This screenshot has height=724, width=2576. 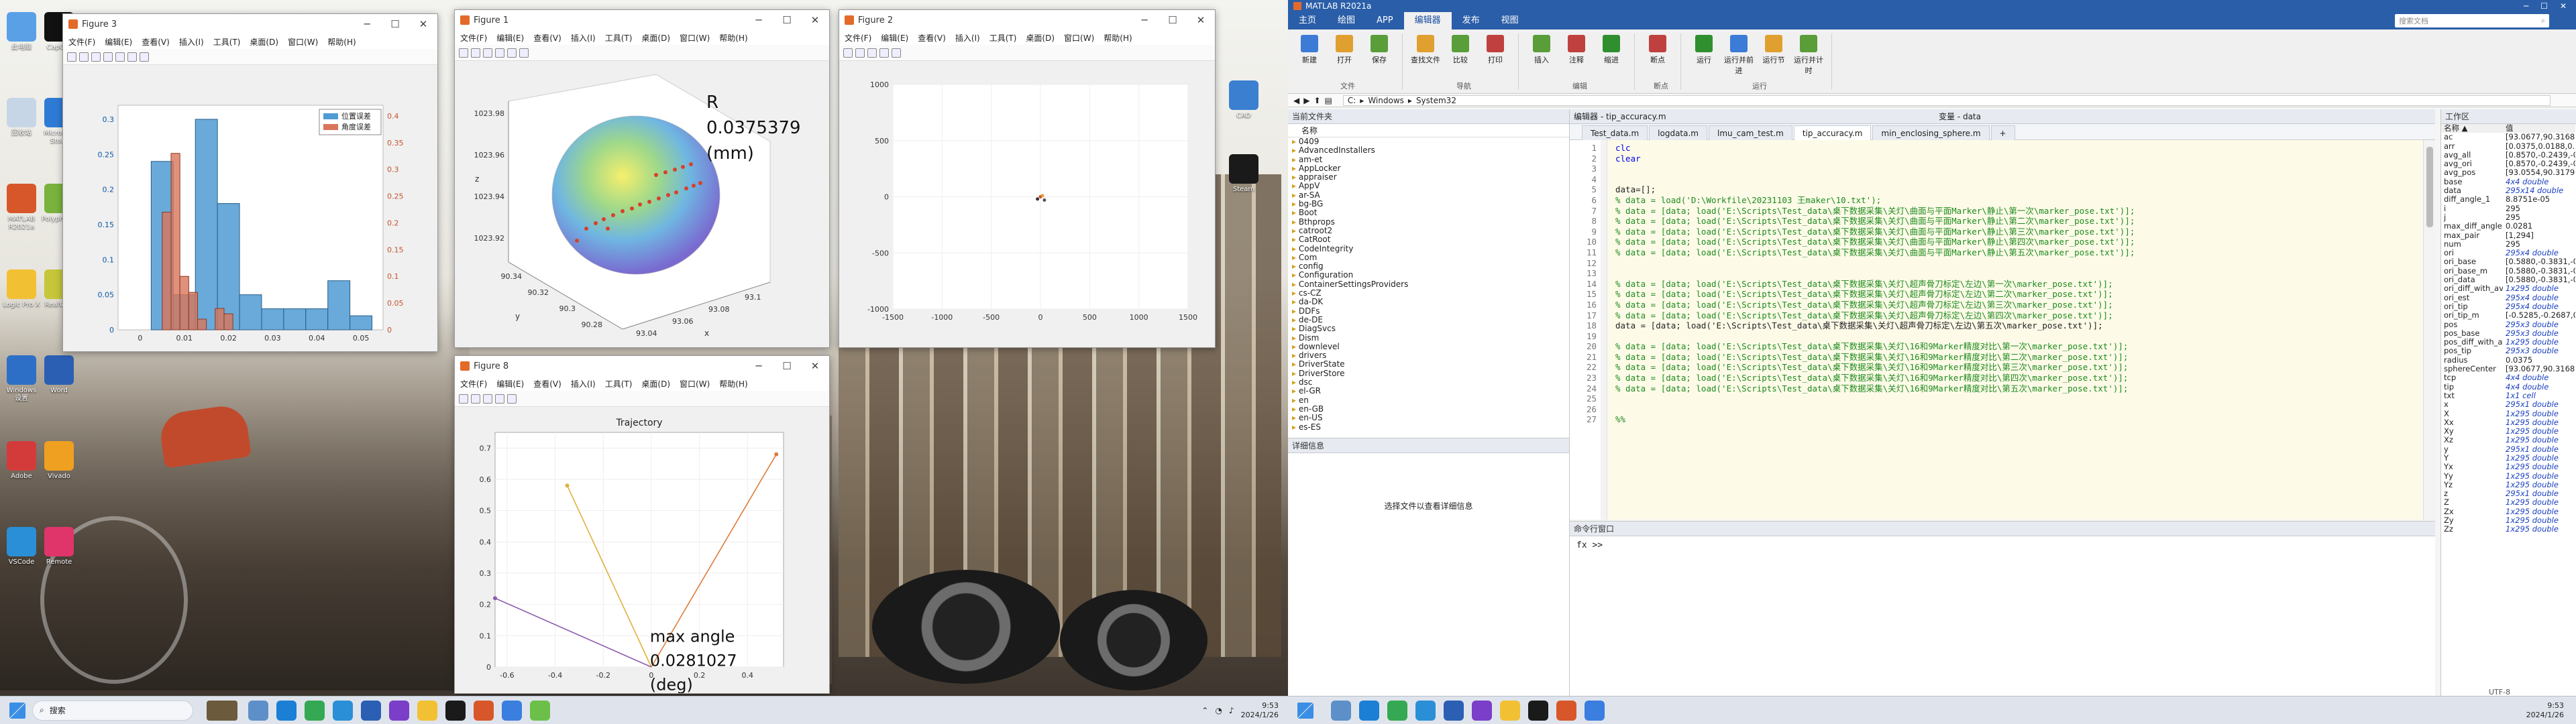 What do you see at coordinates (112, 710) in the screenshot?
I see `taskbar-search-box: ⌕ 搜索` at bounding box center [112, 710].